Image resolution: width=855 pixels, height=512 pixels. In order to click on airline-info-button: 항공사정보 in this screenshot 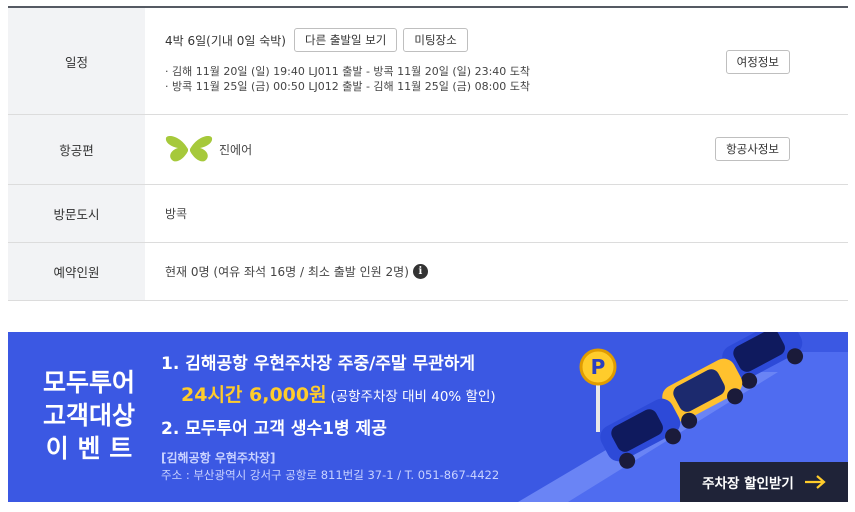, I will do `click(752, 149)`.